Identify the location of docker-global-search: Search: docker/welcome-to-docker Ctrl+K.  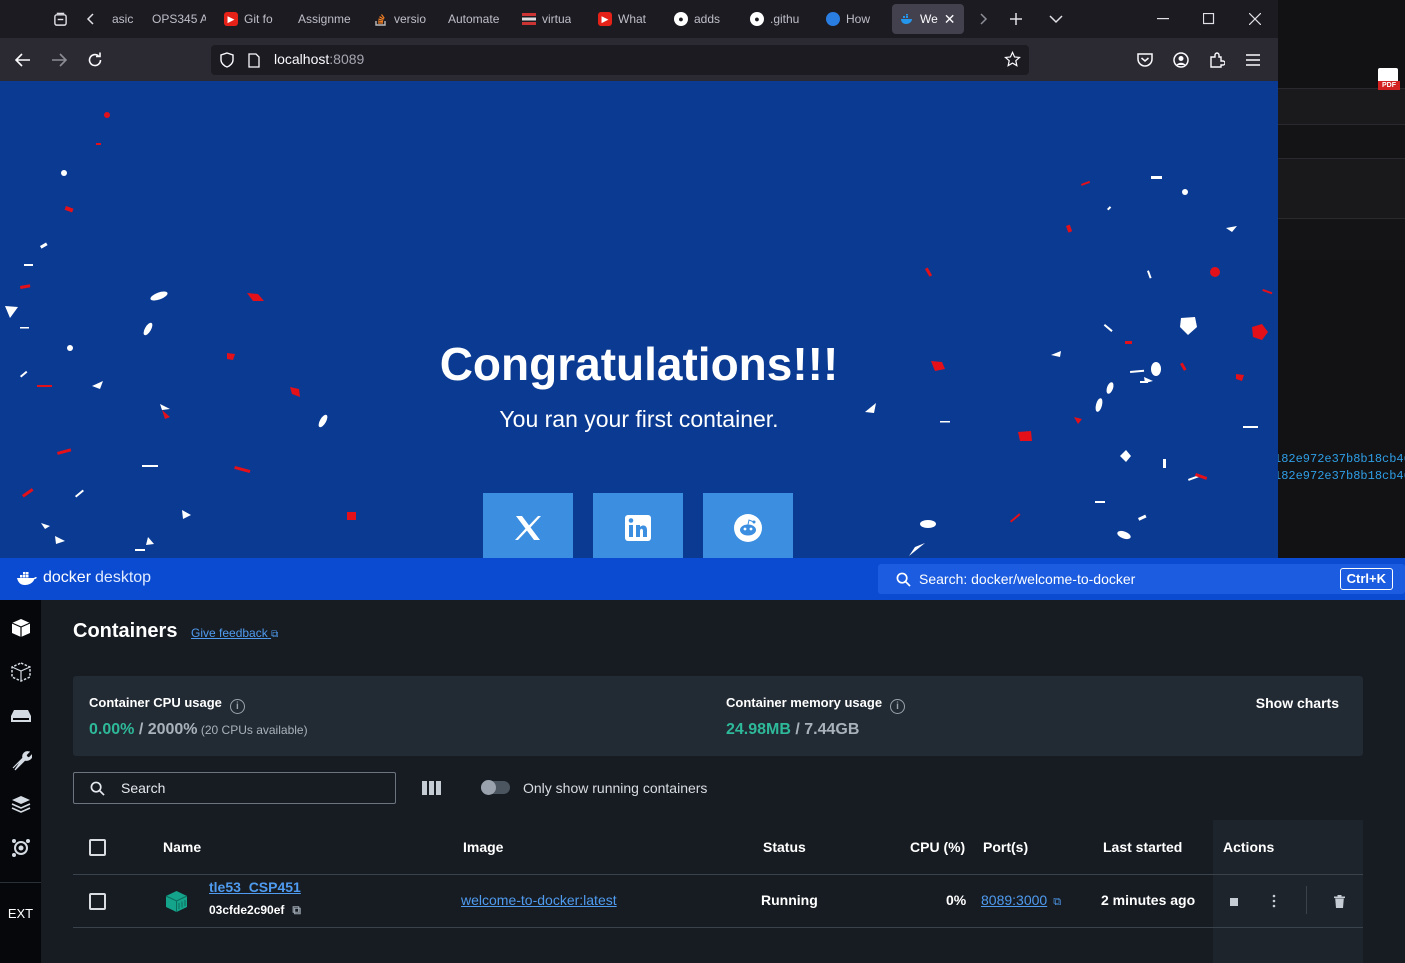
(1141, 579).